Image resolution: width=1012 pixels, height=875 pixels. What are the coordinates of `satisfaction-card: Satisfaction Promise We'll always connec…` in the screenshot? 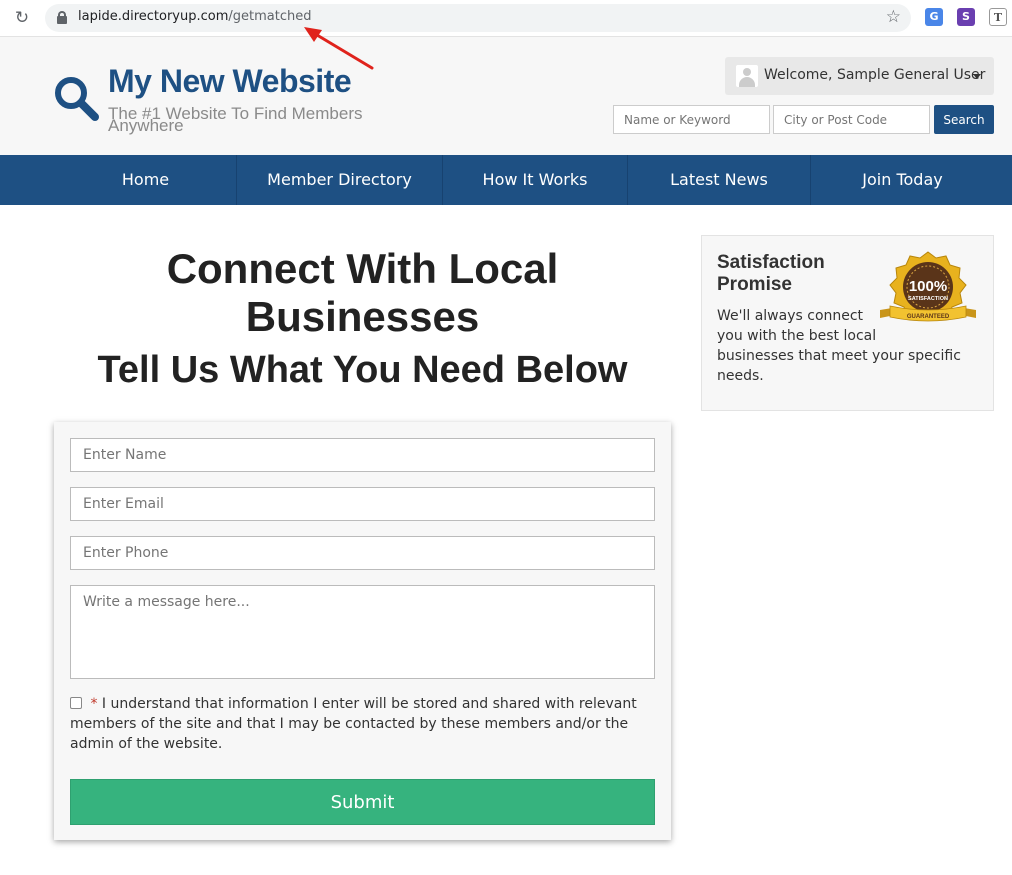 It's located at (847, 323).